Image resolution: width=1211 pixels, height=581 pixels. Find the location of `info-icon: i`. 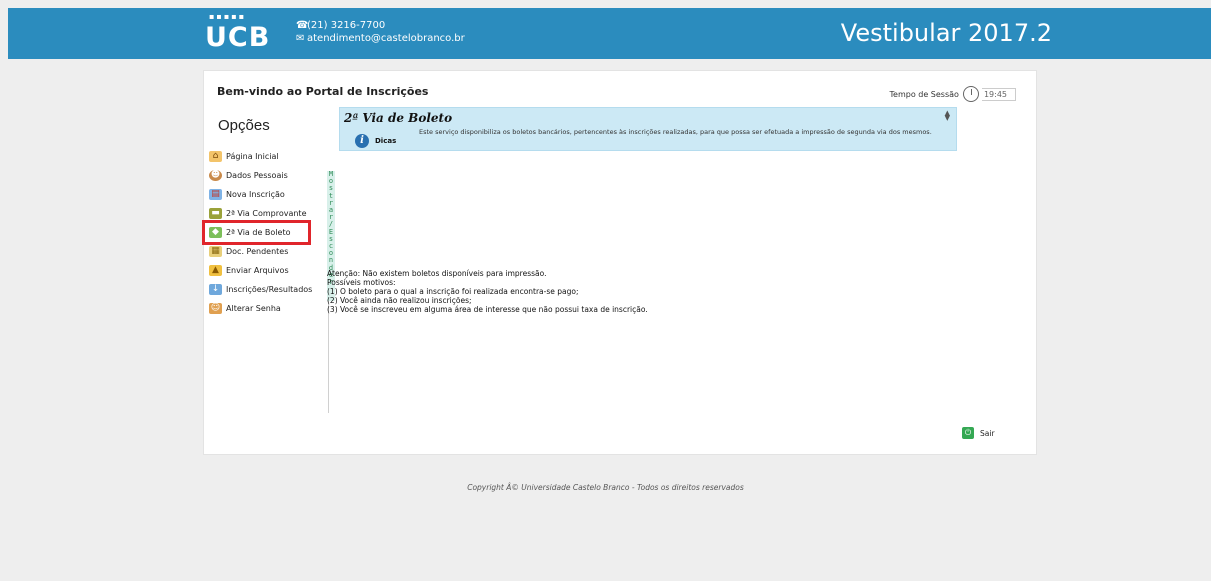

info-icon: i is located at coordinates (362, 141).